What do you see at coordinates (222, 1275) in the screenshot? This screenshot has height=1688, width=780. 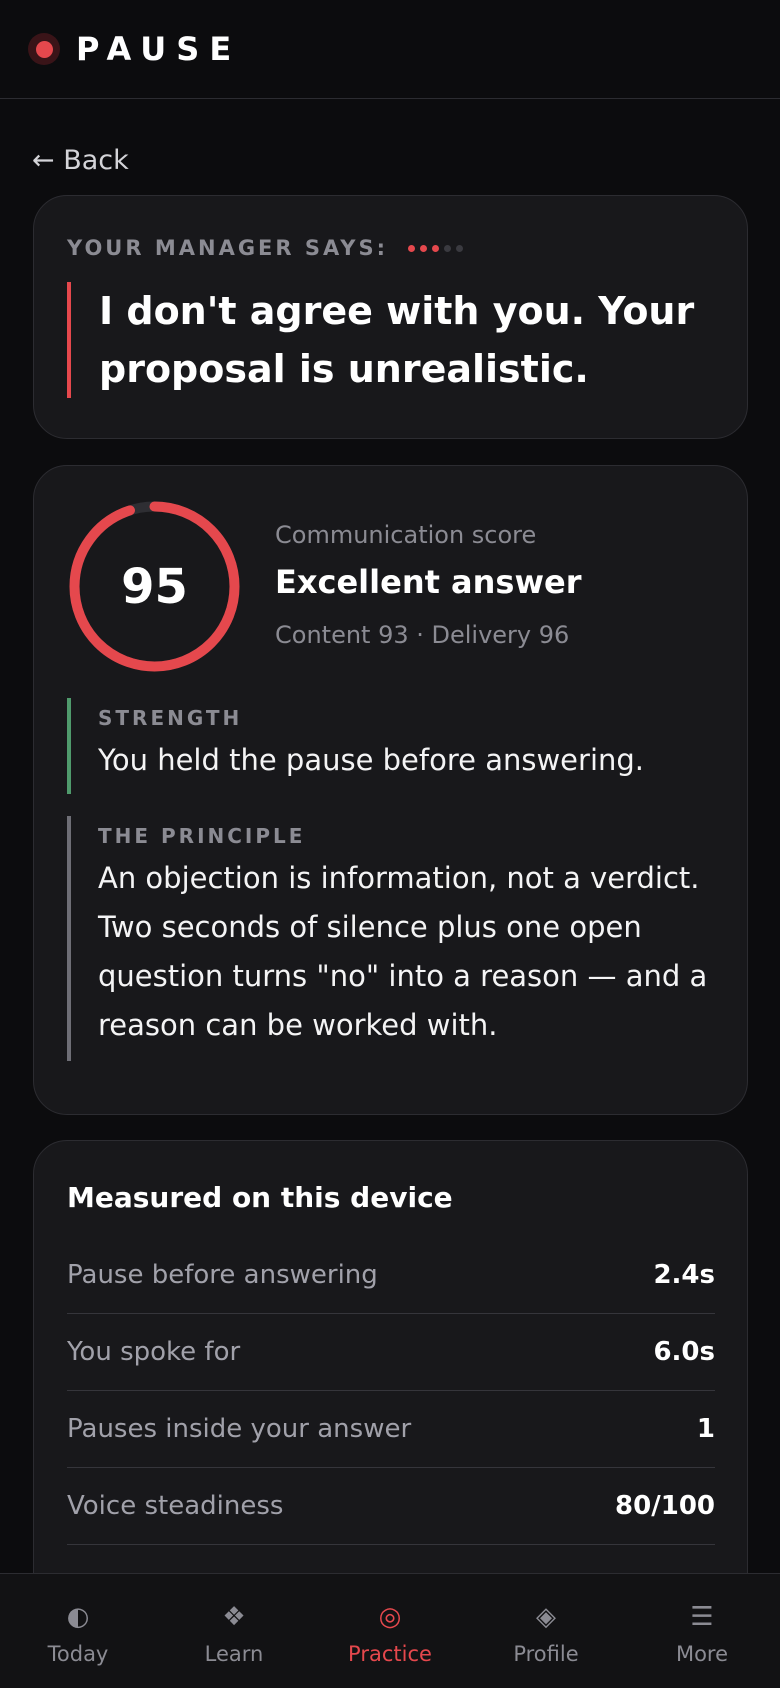 I see `metric-label: Pause before answering` at bounding box center [222, 1275].